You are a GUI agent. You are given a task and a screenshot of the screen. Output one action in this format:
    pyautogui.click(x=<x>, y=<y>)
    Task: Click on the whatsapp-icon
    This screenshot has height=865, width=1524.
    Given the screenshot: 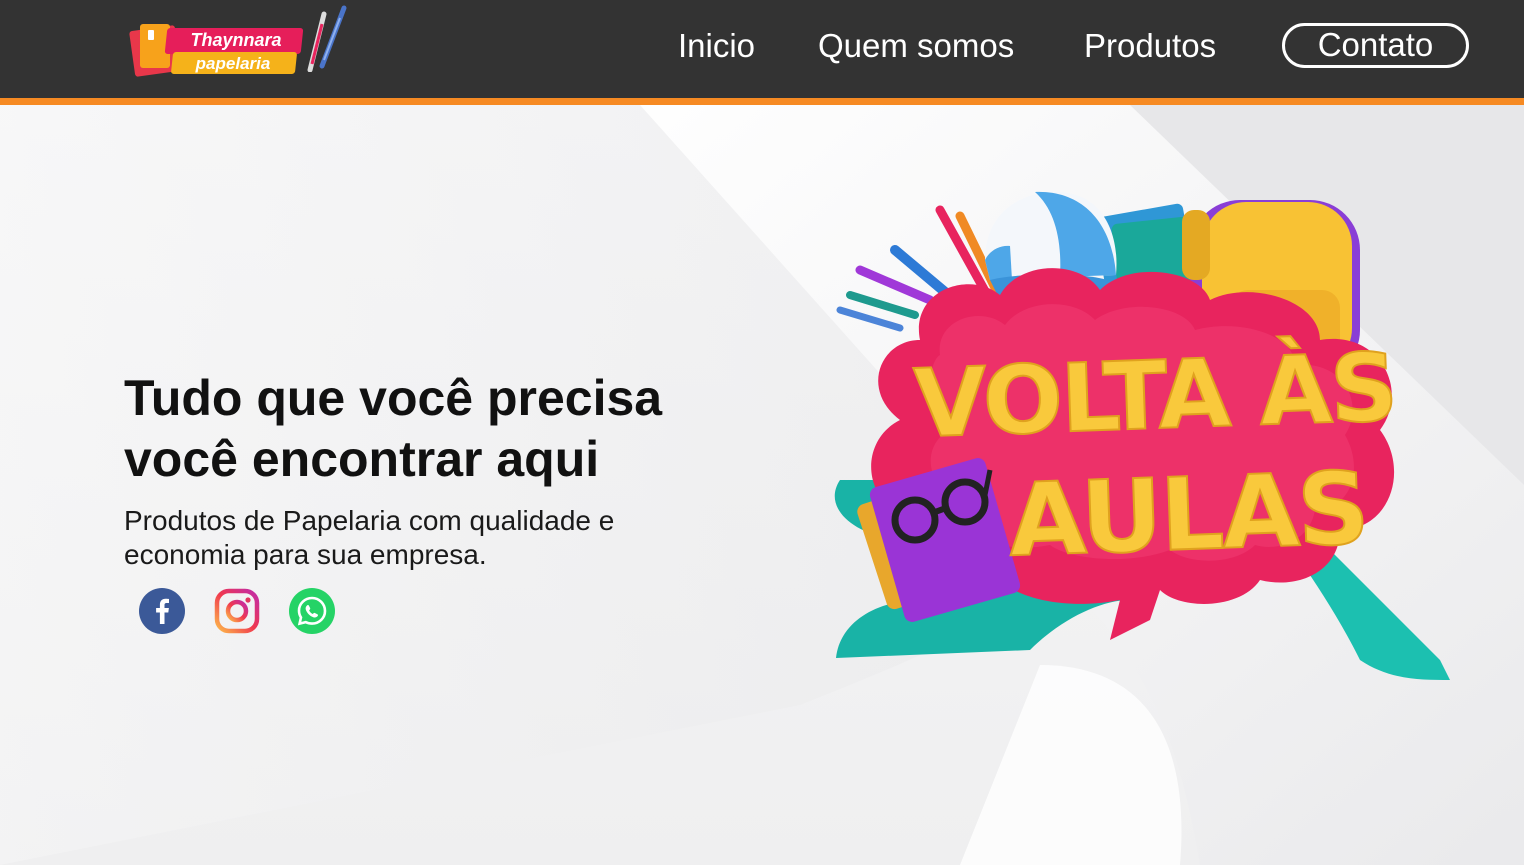 What is the action you would take?
    pyautogui.click(x=312, y=611)
    